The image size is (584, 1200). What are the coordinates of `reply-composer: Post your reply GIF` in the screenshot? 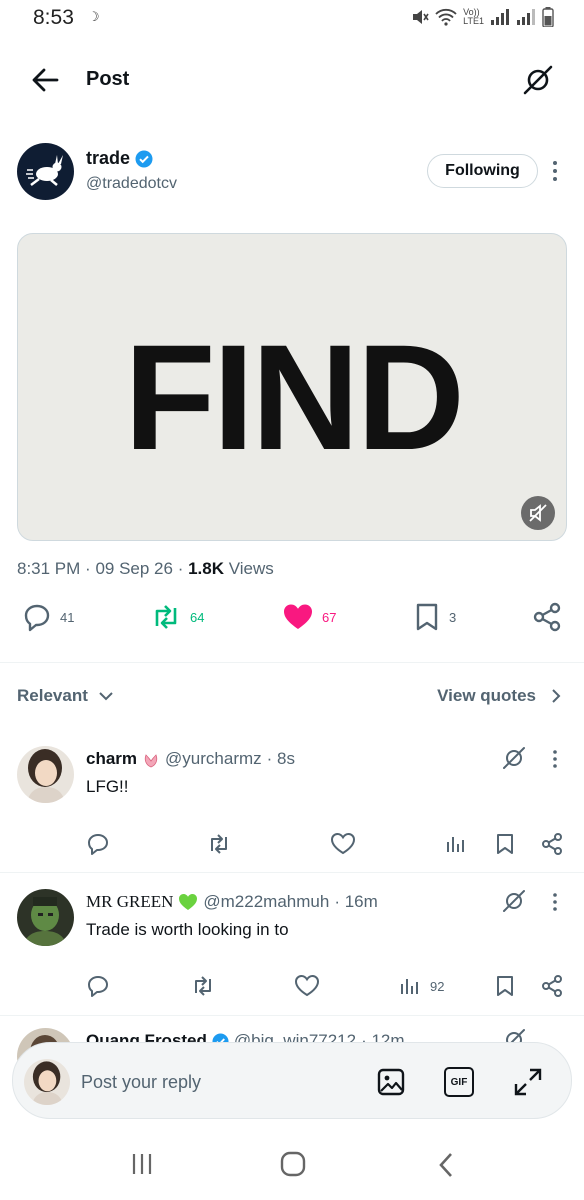 It's located at (292, 1080).